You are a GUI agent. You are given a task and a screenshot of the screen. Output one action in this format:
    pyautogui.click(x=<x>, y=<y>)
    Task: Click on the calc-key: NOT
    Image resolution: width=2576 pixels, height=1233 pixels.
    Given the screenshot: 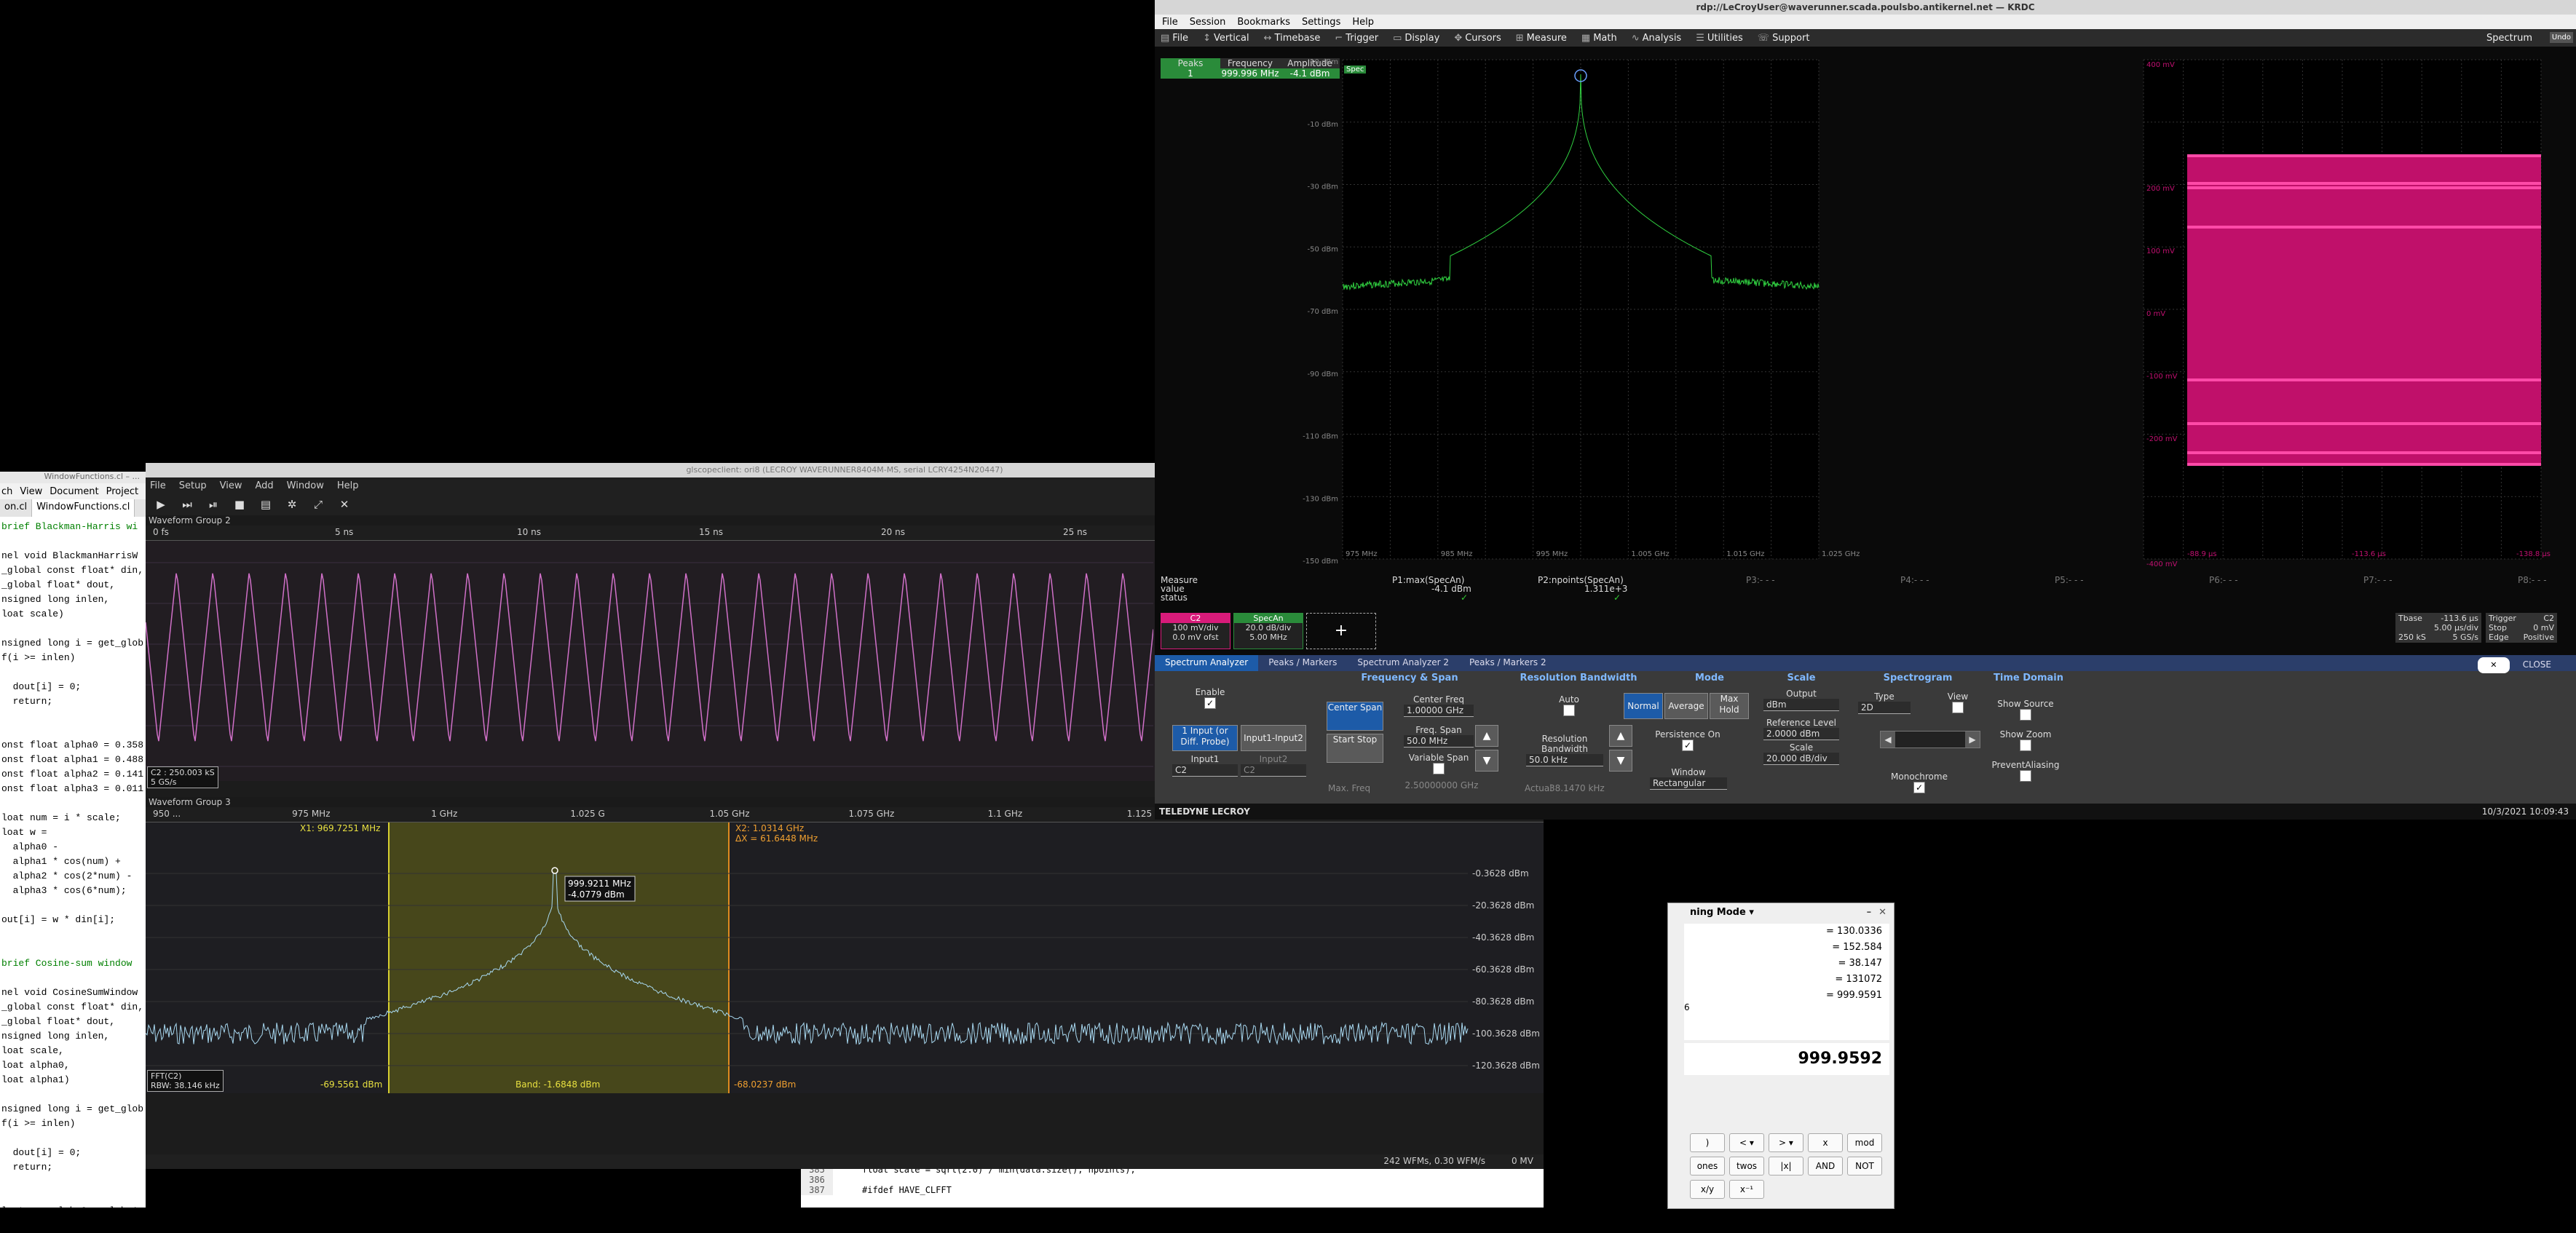 What is the action you would take?
    pyautogui.click(x=1865, y=1166)
    